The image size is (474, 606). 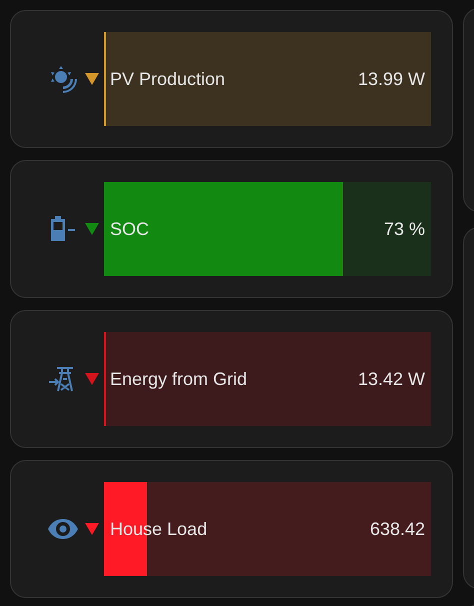 I want to click on sun-icon, so click(x=63, y=79).